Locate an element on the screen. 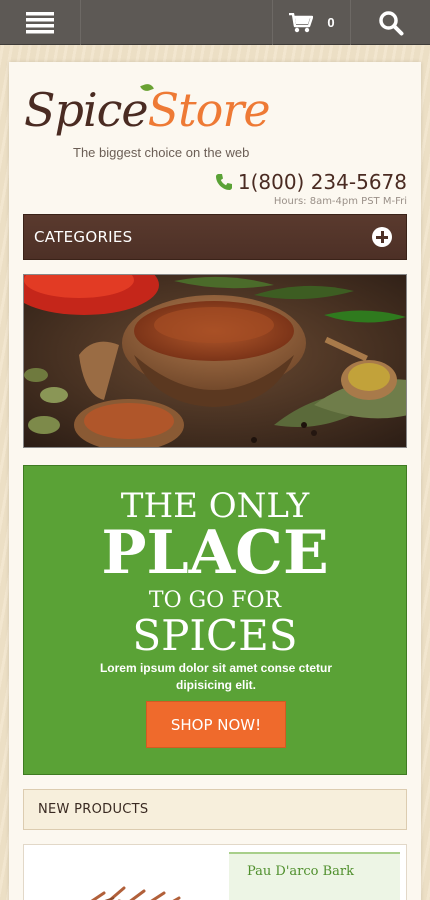 The image size is (430, 900). menu-icon is located at coordinates (40, 22).